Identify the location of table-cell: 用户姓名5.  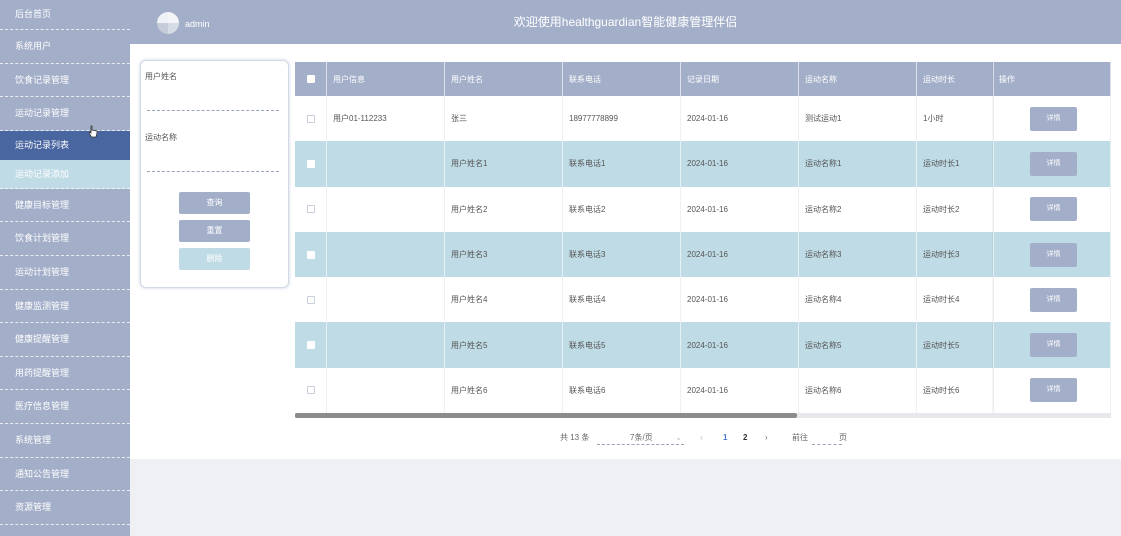
(504, 345).